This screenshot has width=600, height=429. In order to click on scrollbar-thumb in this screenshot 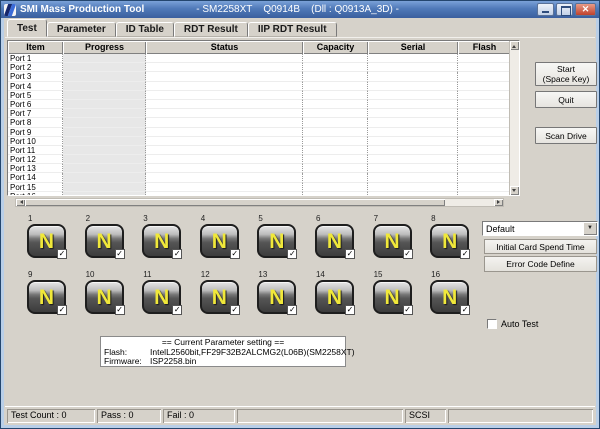, I will do `click(235, 202)`.